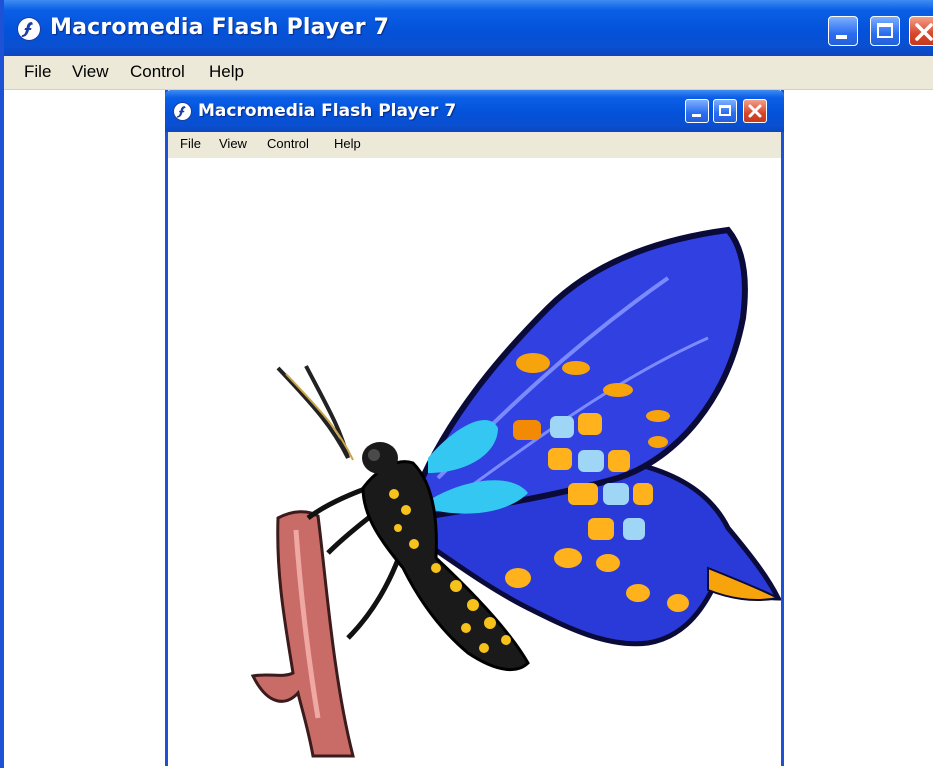  I want to click on outer-menu-view: View, so click(90, 72).